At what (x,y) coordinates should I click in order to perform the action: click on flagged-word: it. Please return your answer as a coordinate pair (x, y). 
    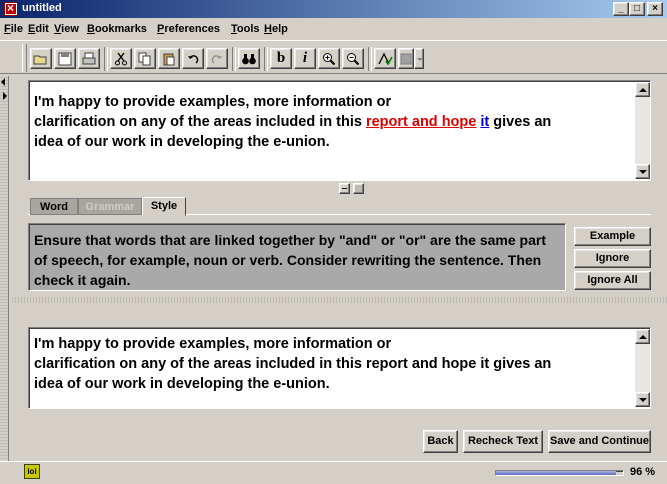
    Looking at the image, I should click on (484, 122).